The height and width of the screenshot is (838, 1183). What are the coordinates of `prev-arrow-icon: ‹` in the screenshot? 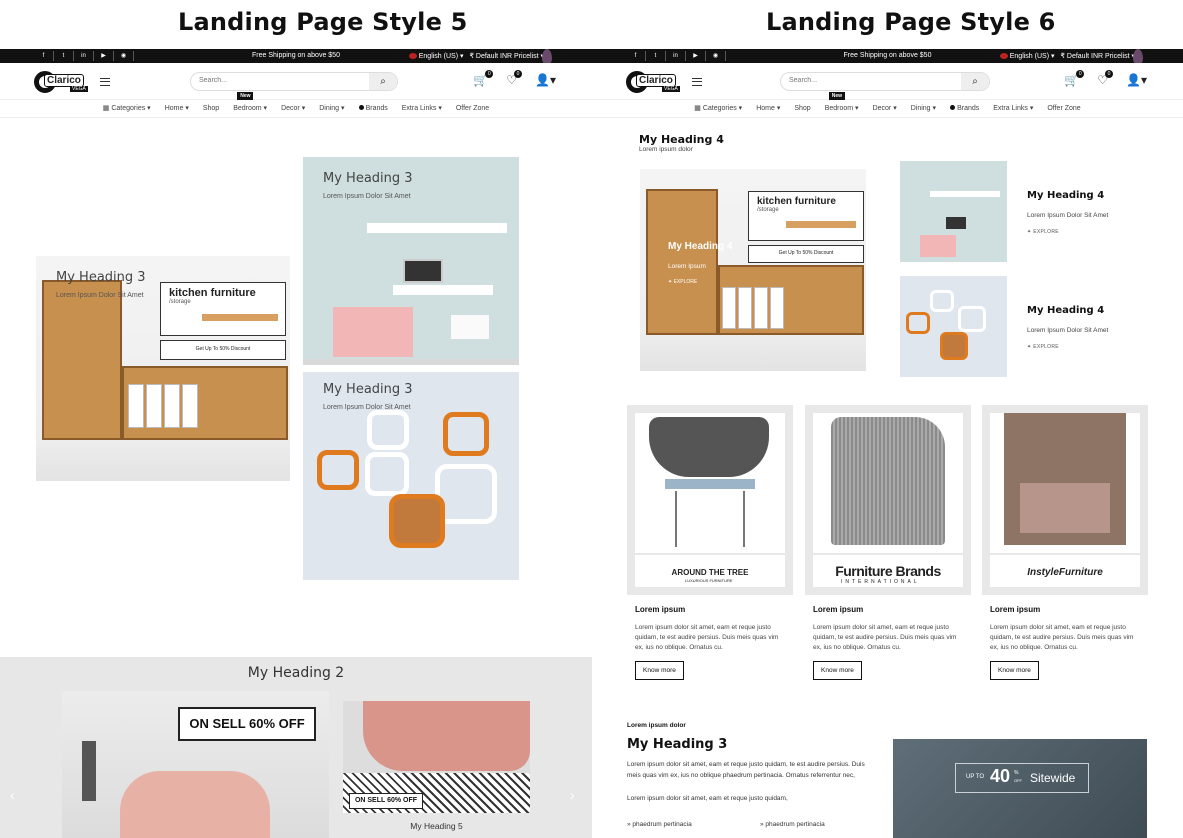 It's located at (12, 795).